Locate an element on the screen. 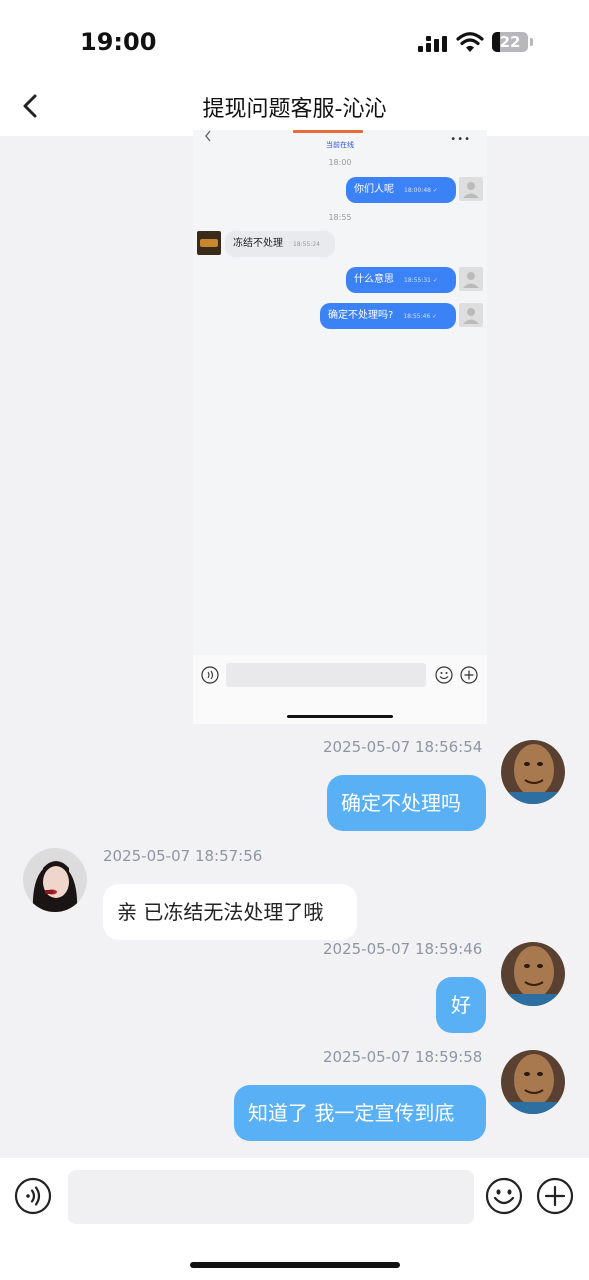 Image resolution: width=589 pixels, height=1280 pixels. shot-plus-icon is located at coordinates (469, 675).